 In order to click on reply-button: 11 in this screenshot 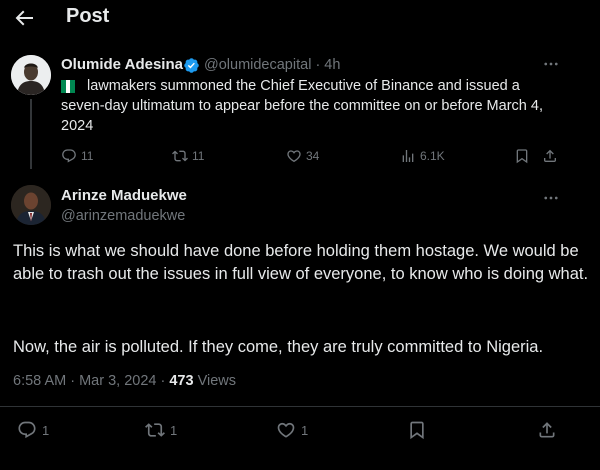, I will do `click(77, 156)`.